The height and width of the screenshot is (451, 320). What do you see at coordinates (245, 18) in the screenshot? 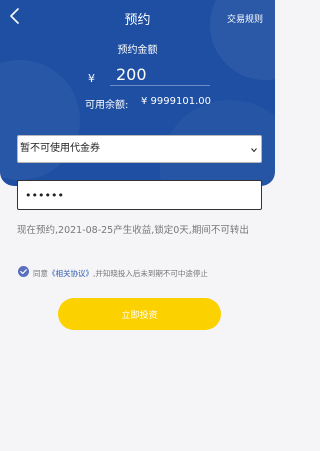
I see `trading-rules-link: 交易规则` at bounding box center [245, 18].